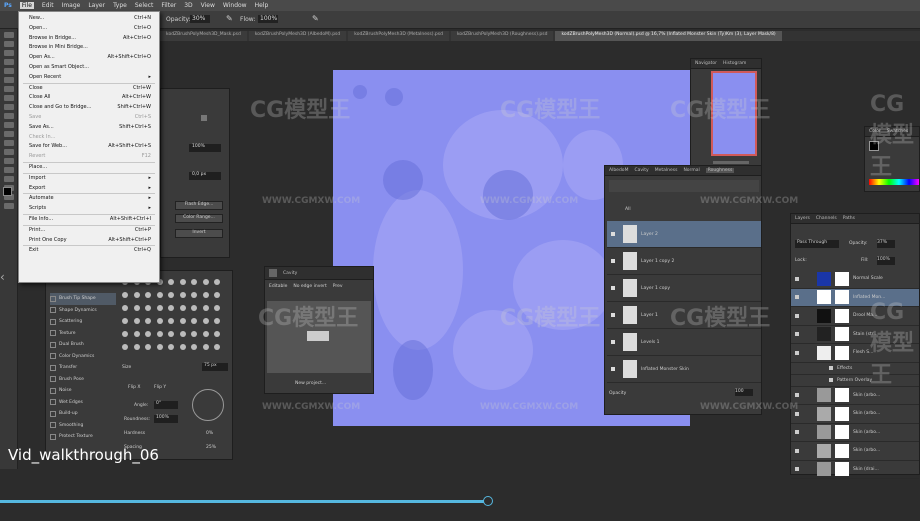 The image size is (920, 521). I want to click on file-menu-item: Export ▸, so click(89, 189).